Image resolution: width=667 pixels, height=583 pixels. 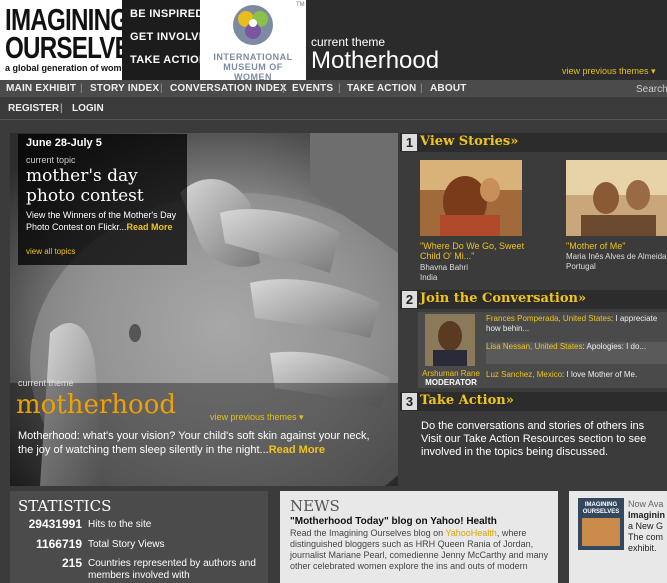 I want to click on stat-value: 215, so click(x=71, y=563).